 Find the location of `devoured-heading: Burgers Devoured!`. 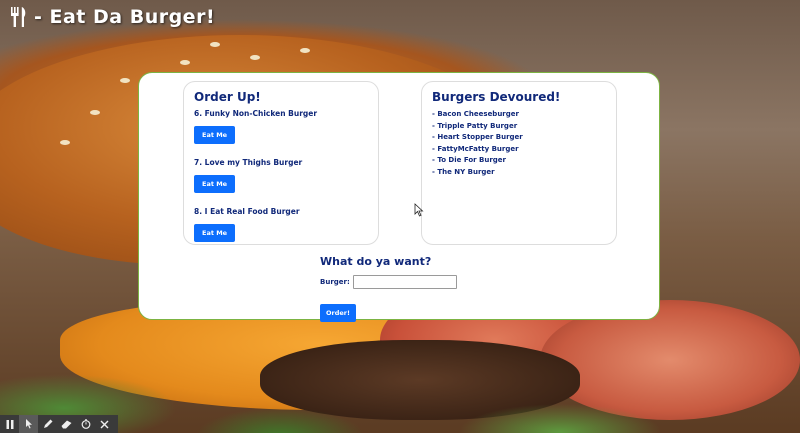

devoured-heading: Burgers Devoured! is located at coordinates (496, 97).